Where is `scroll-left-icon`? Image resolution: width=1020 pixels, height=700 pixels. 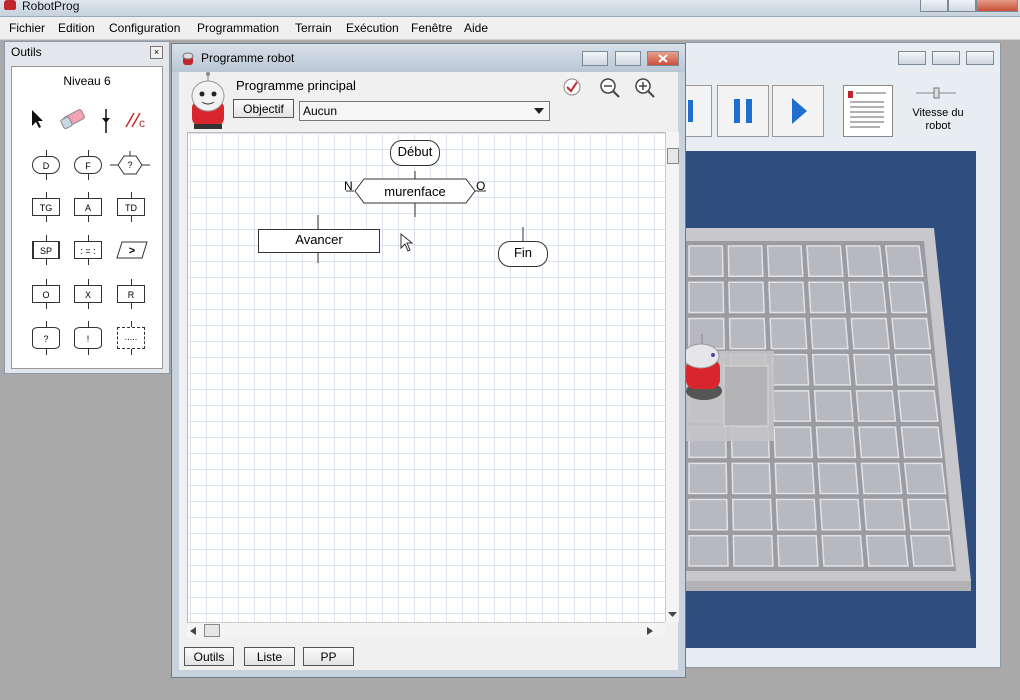 scroll-left-icon is located at coordinates (193, 631).